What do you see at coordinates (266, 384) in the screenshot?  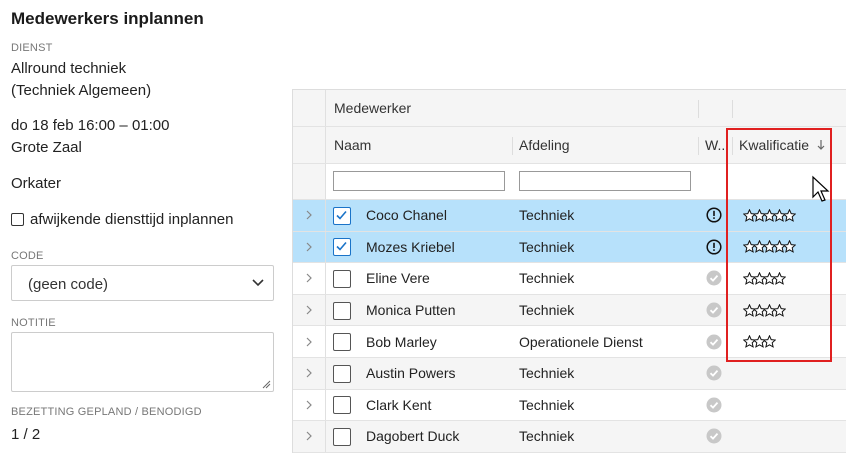 I see `resize-grip-icon` at bounding box center [266, 384].